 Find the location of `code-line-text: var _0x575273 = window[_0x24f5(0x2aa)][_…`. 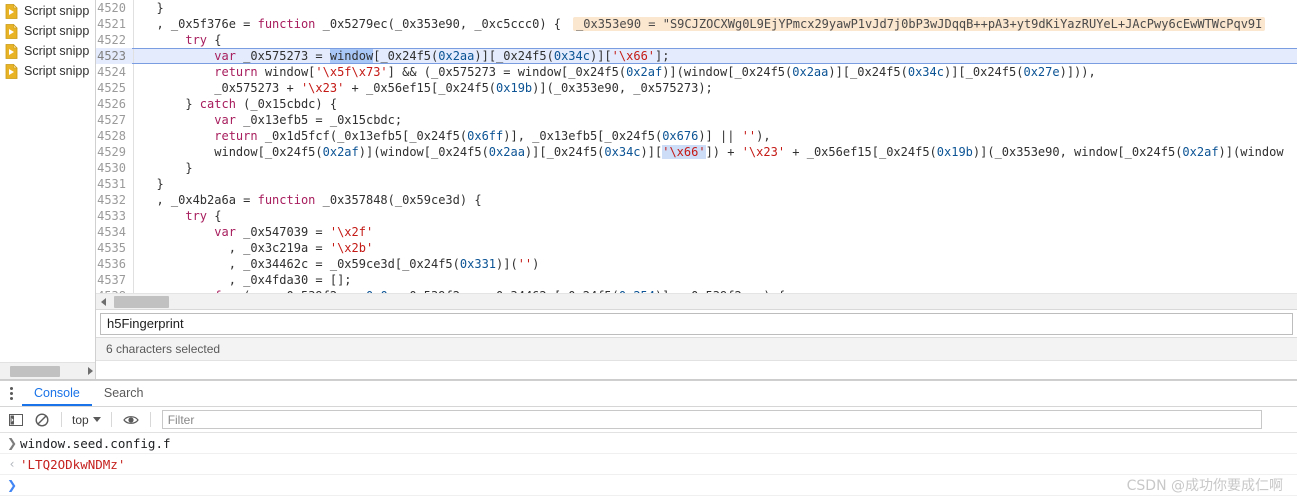

code-line-text: var _0x575273 = window[_0x24f5(0x2aa)][_… is located at coordinates (715, 56).